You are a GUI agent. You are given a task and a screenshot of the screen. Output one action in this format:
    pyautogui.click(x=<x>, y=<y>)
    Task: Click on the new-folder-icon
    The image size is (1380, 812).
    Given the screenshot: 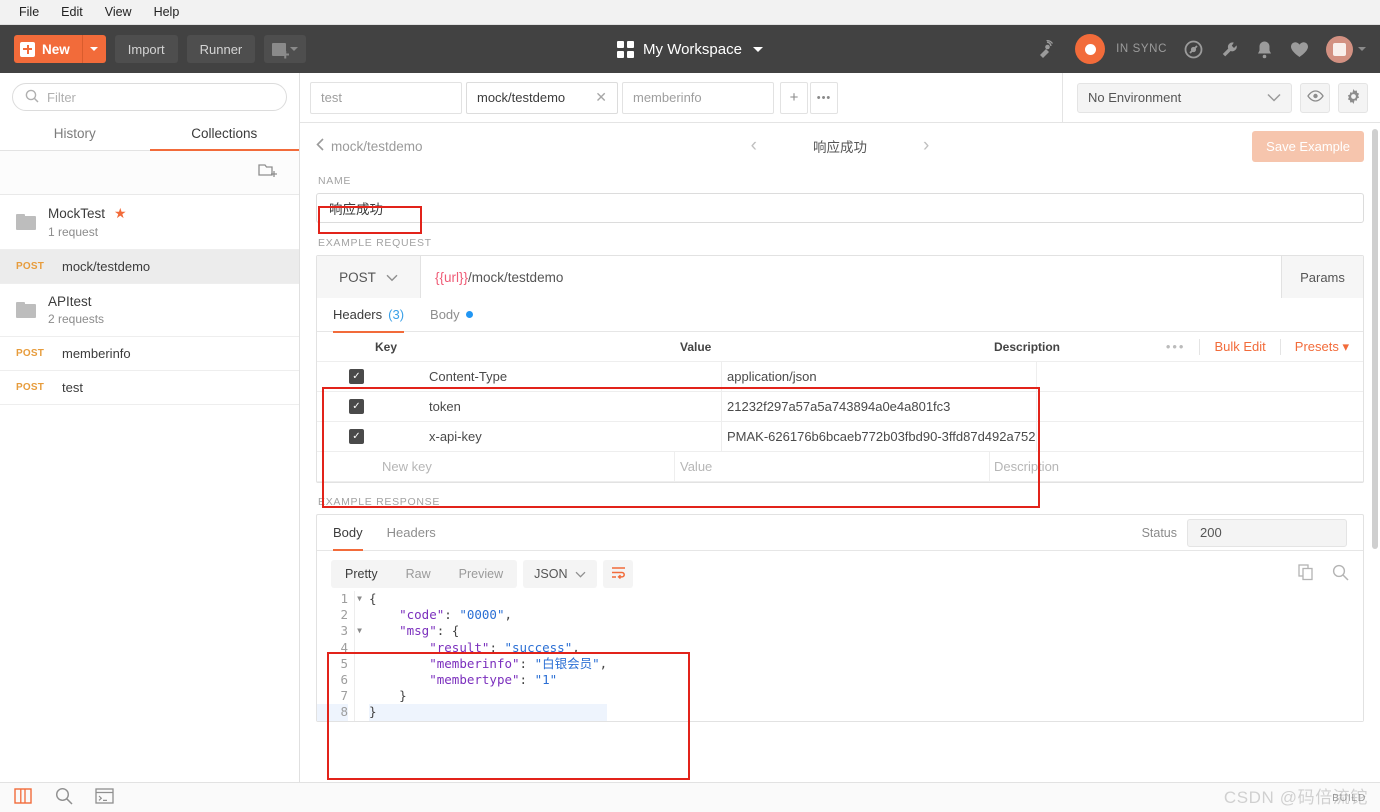 What is the action you would take?
    pyautogui.click(x=268, y=172)
    